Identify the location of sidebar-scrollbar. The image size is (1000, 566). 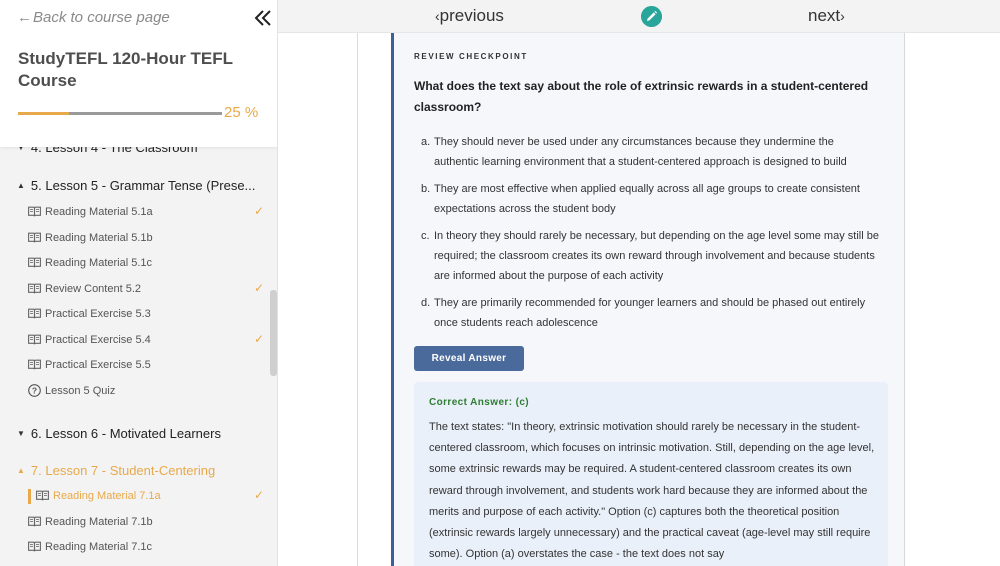
(273, 333).